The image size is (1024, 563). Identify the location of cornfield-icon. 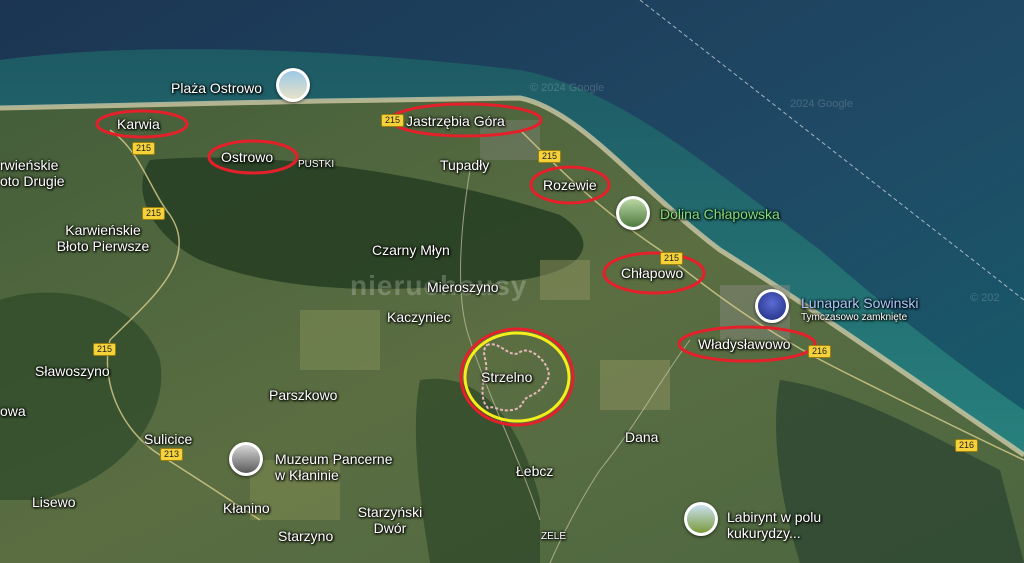
(701, 519).